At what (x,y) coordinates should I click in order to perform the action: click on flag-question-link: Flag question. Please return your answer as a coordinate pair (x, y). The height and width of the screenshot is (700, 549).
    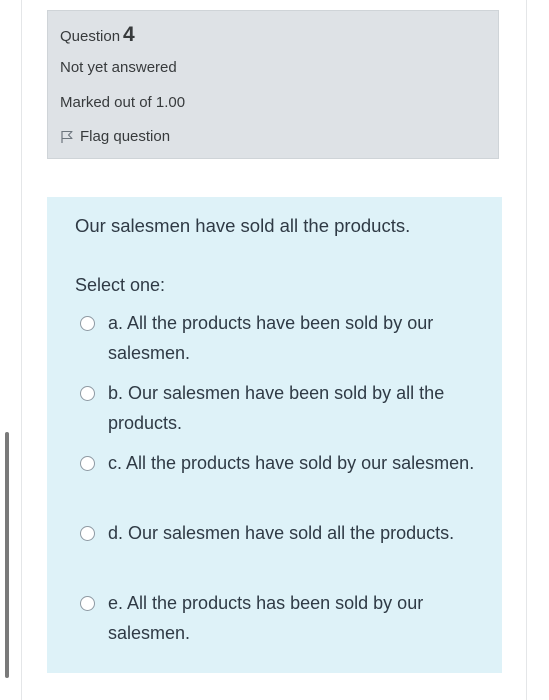
    Looking at the image, I should click on (115, 136).